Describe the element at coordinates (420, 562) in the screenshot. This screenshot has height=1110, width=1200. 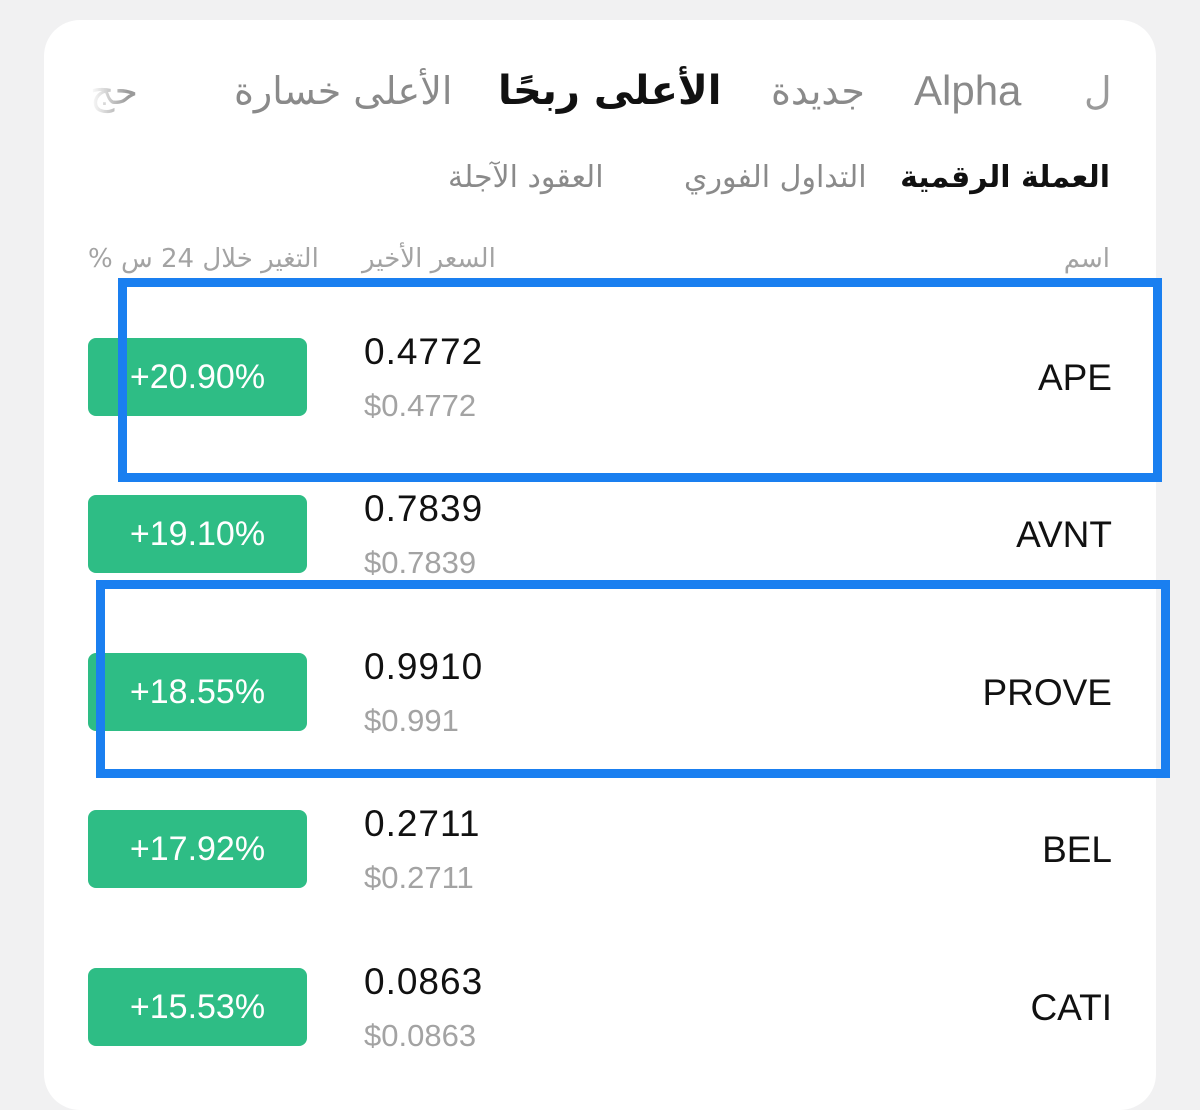
I see `usd-price: $0.7839` at that location.